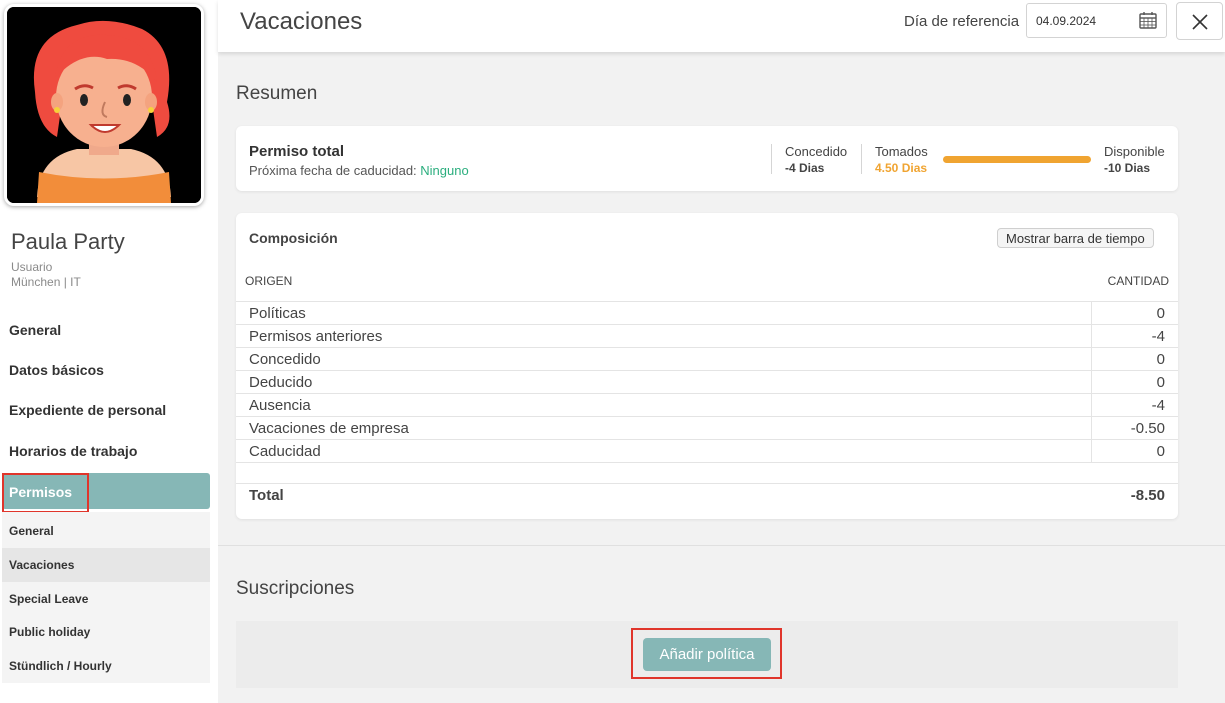 The image size is (1225, 703). I want to click on close-icon, so click(1200, 22).